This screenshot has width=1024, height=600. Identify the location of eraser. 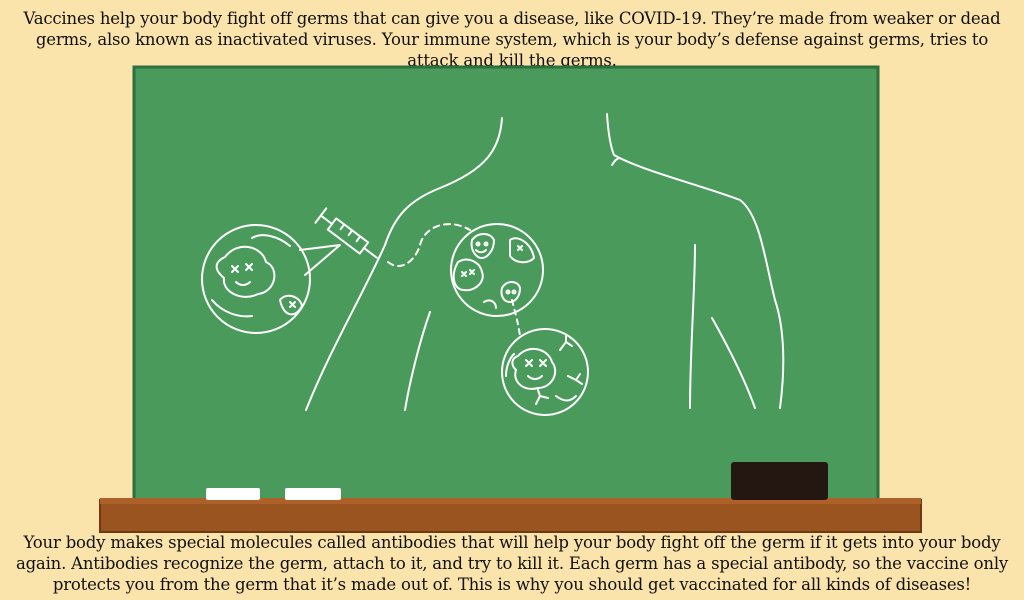
(779, 481).